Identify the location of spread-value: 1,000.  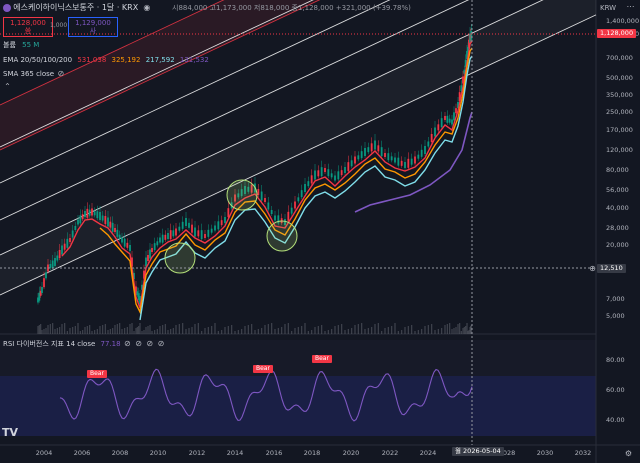
(59, 25).